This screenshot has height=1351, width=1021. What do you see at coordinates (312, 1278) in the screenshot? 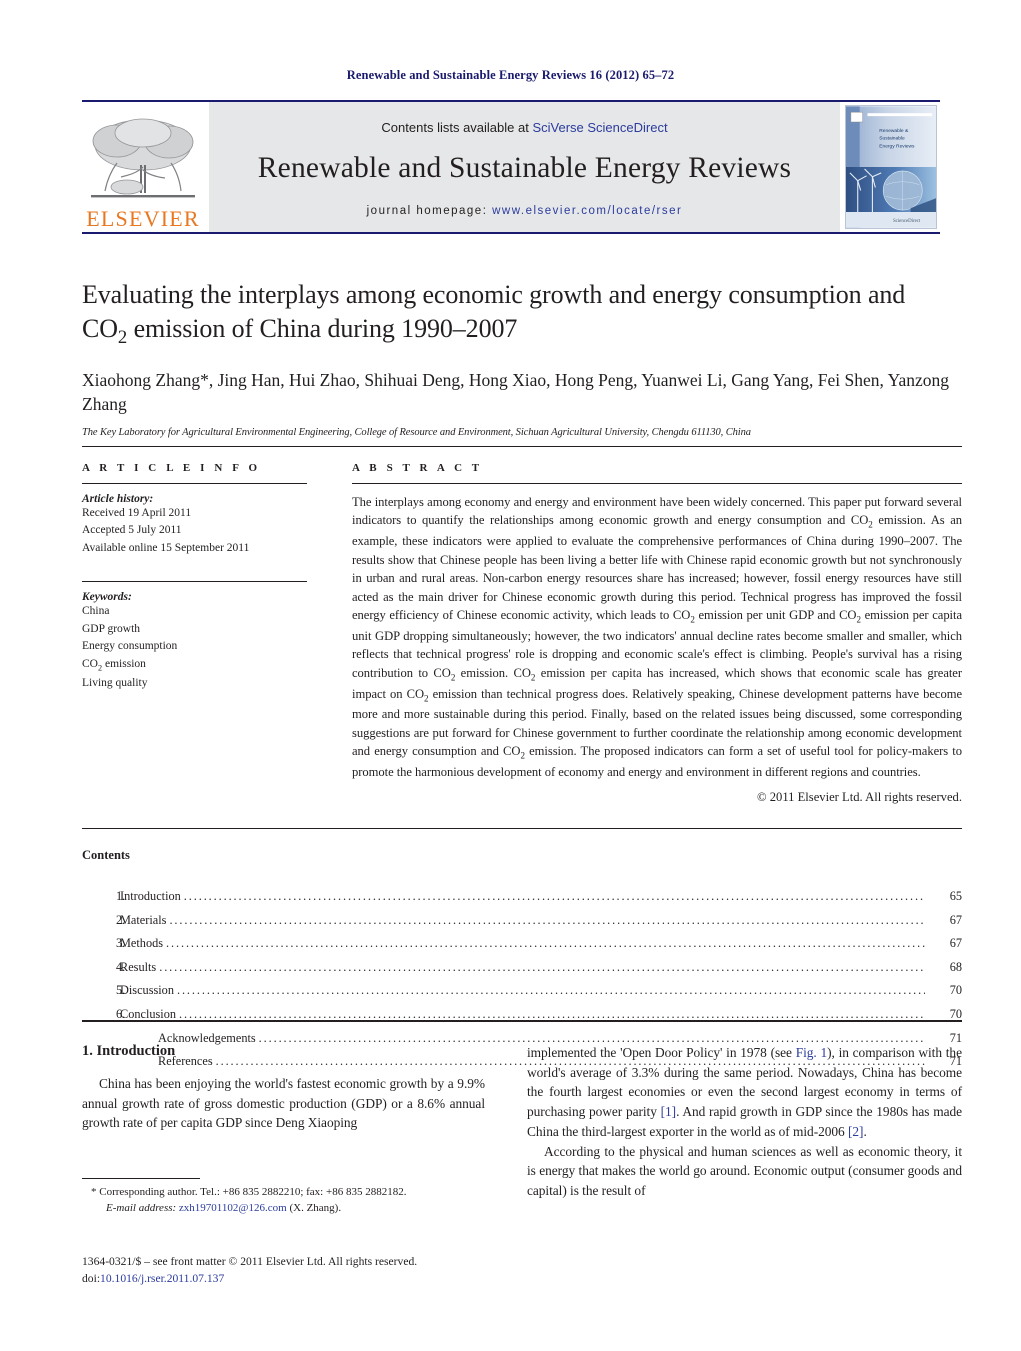
I see `doi-line: doi:10.1016/j.rser.2011.07.137` at bounding box center [312, 1278].